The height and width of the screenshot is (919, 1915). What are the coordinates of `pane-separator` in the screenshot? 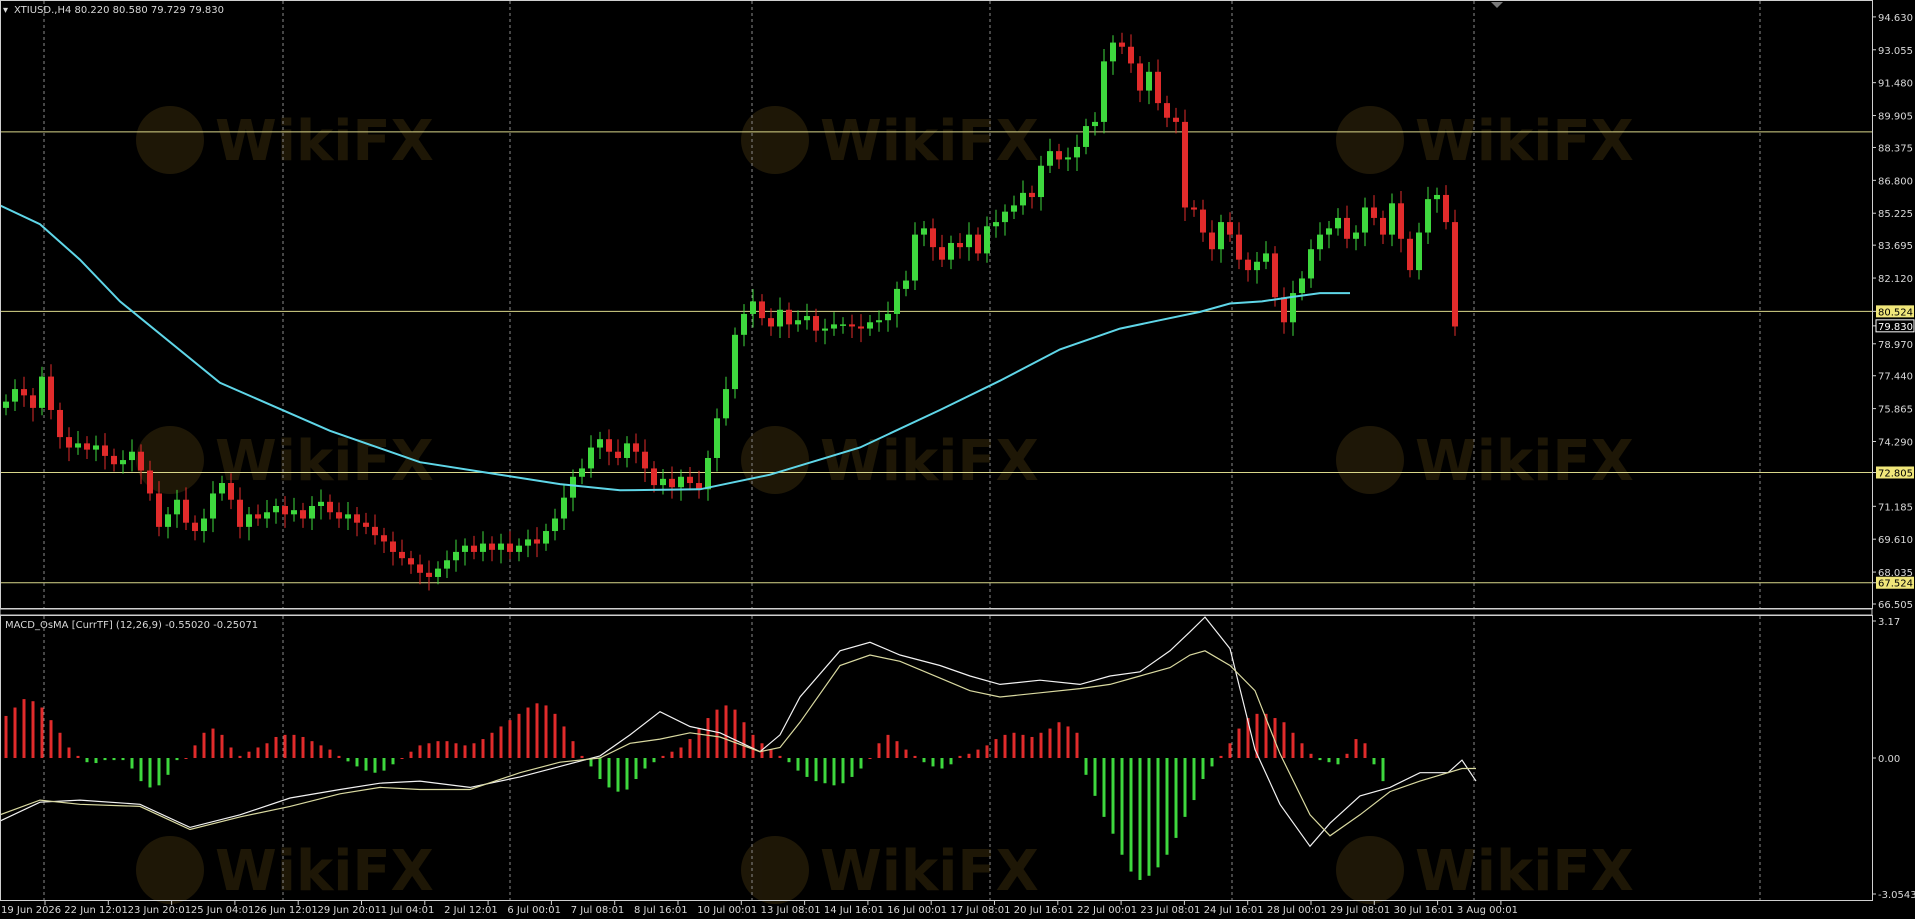 It's located at (936, 612).